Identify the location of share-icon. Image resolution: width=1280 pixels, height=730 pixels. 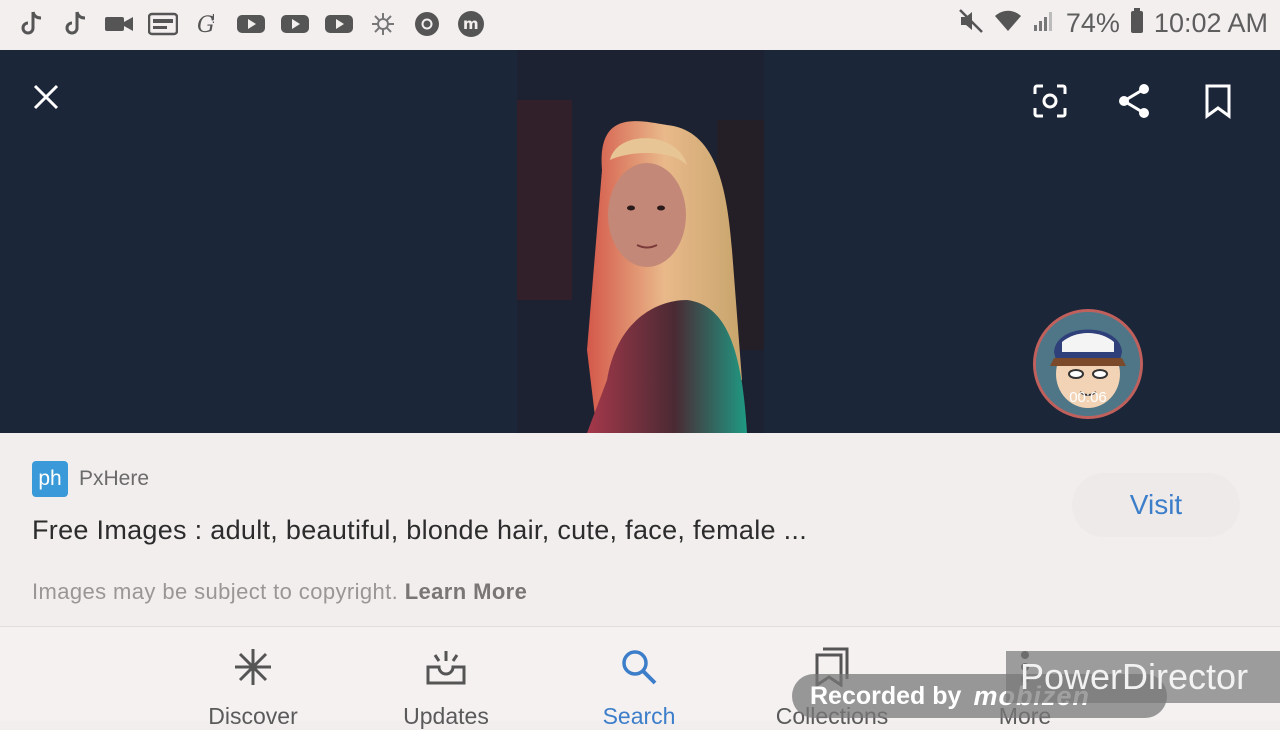
(1134, 101).